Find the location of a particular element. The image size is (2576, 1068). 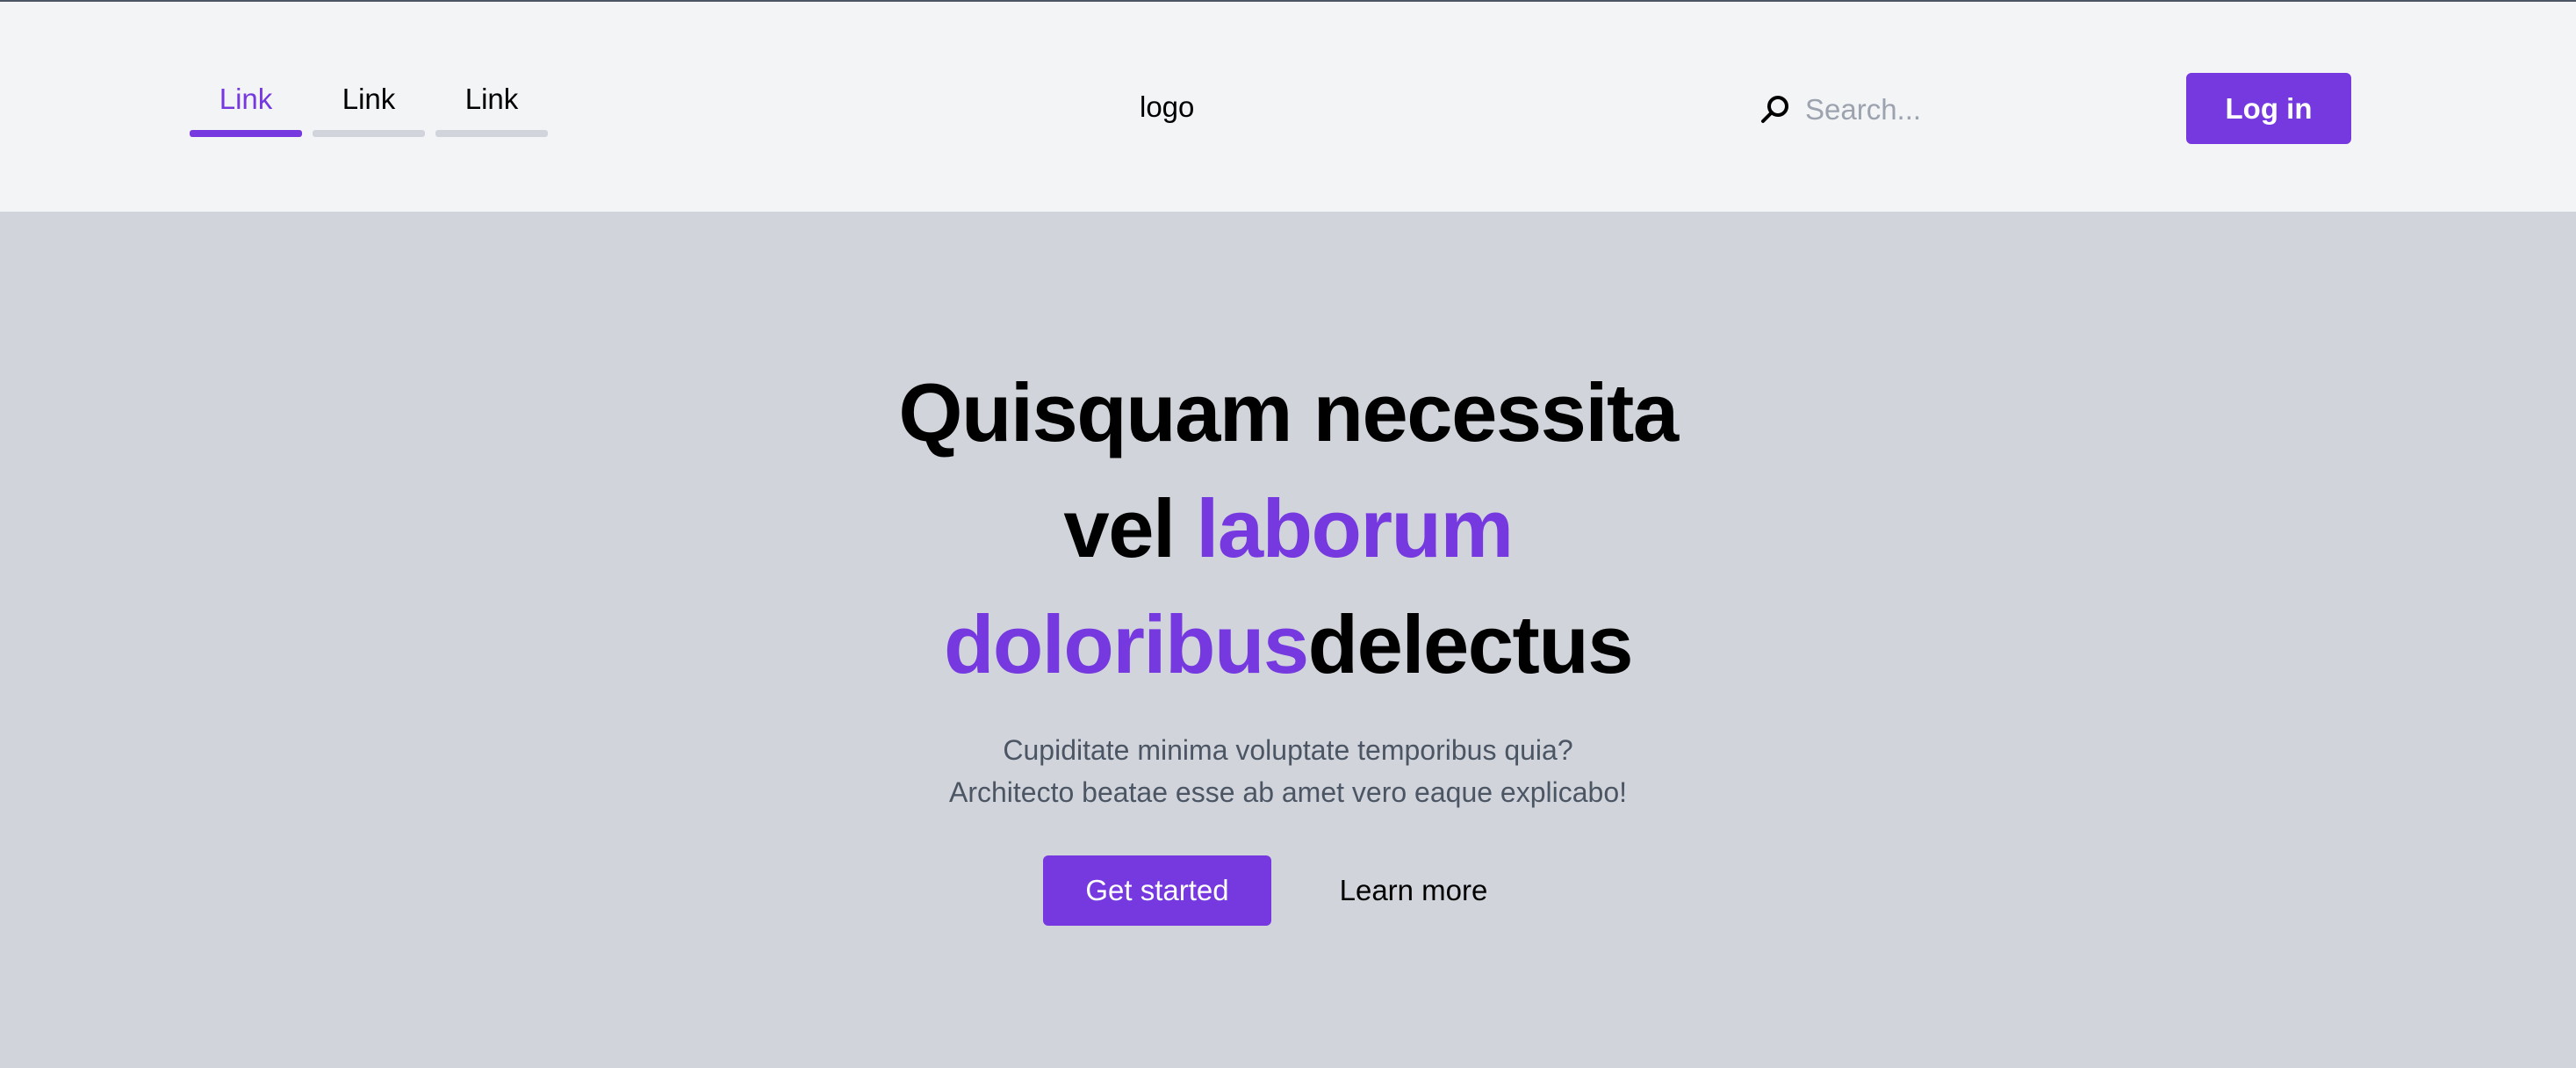

hero-title-line3-plain: delectus is located at coordinates (1470, 644).